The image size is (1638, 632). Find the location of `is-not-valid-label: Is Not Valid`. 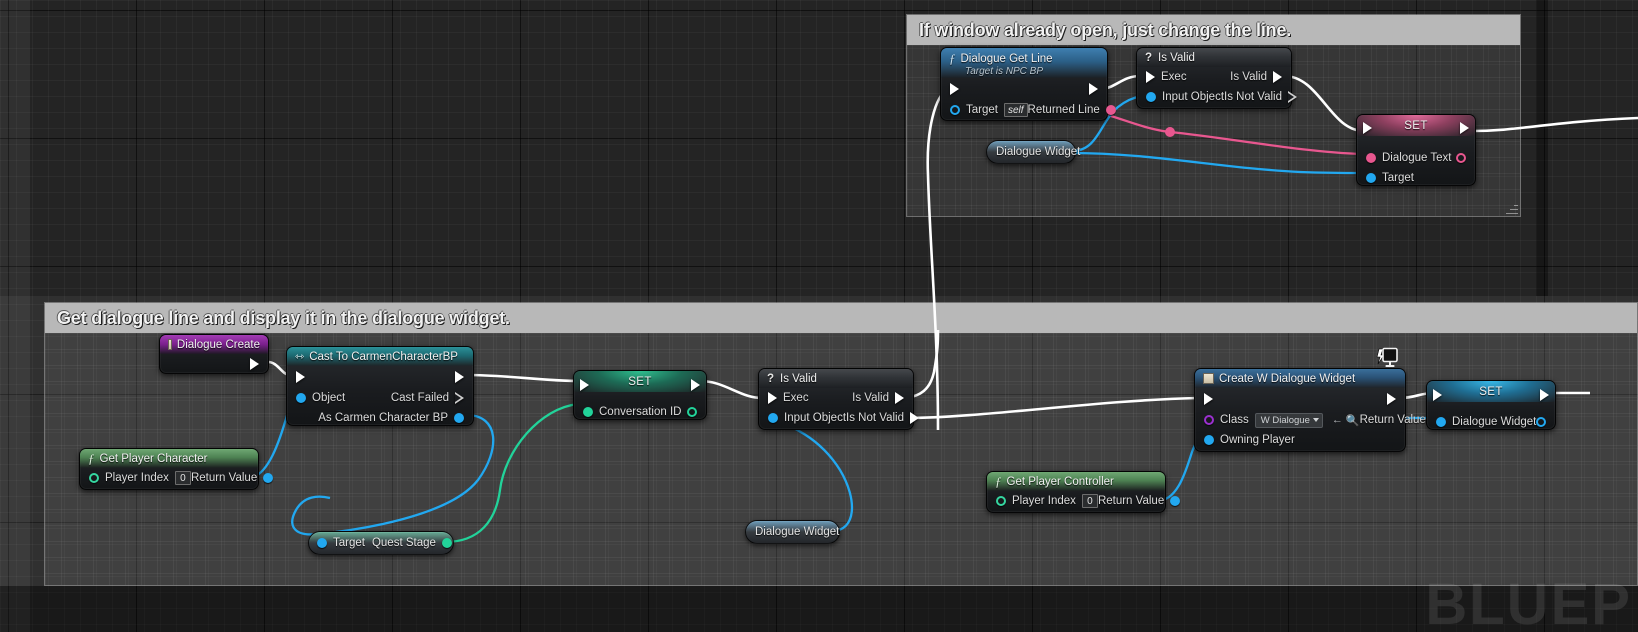

is-not-valid-label: Is Not Valid is located at coordinates (875, 418).